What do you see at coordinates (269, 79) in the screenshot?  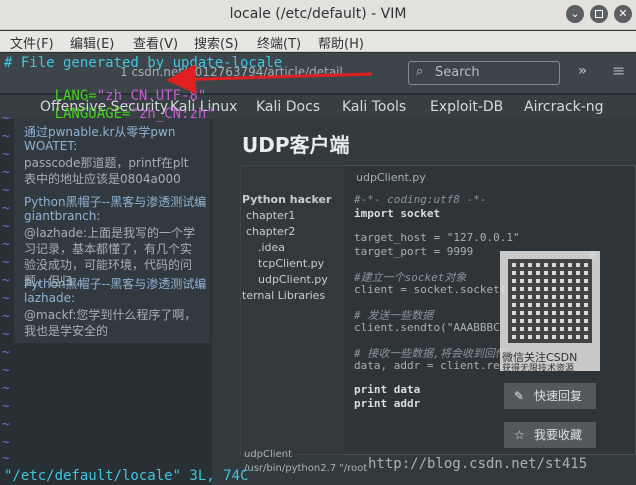 I see `annotation-arrow` at bounding box center [269, 79].